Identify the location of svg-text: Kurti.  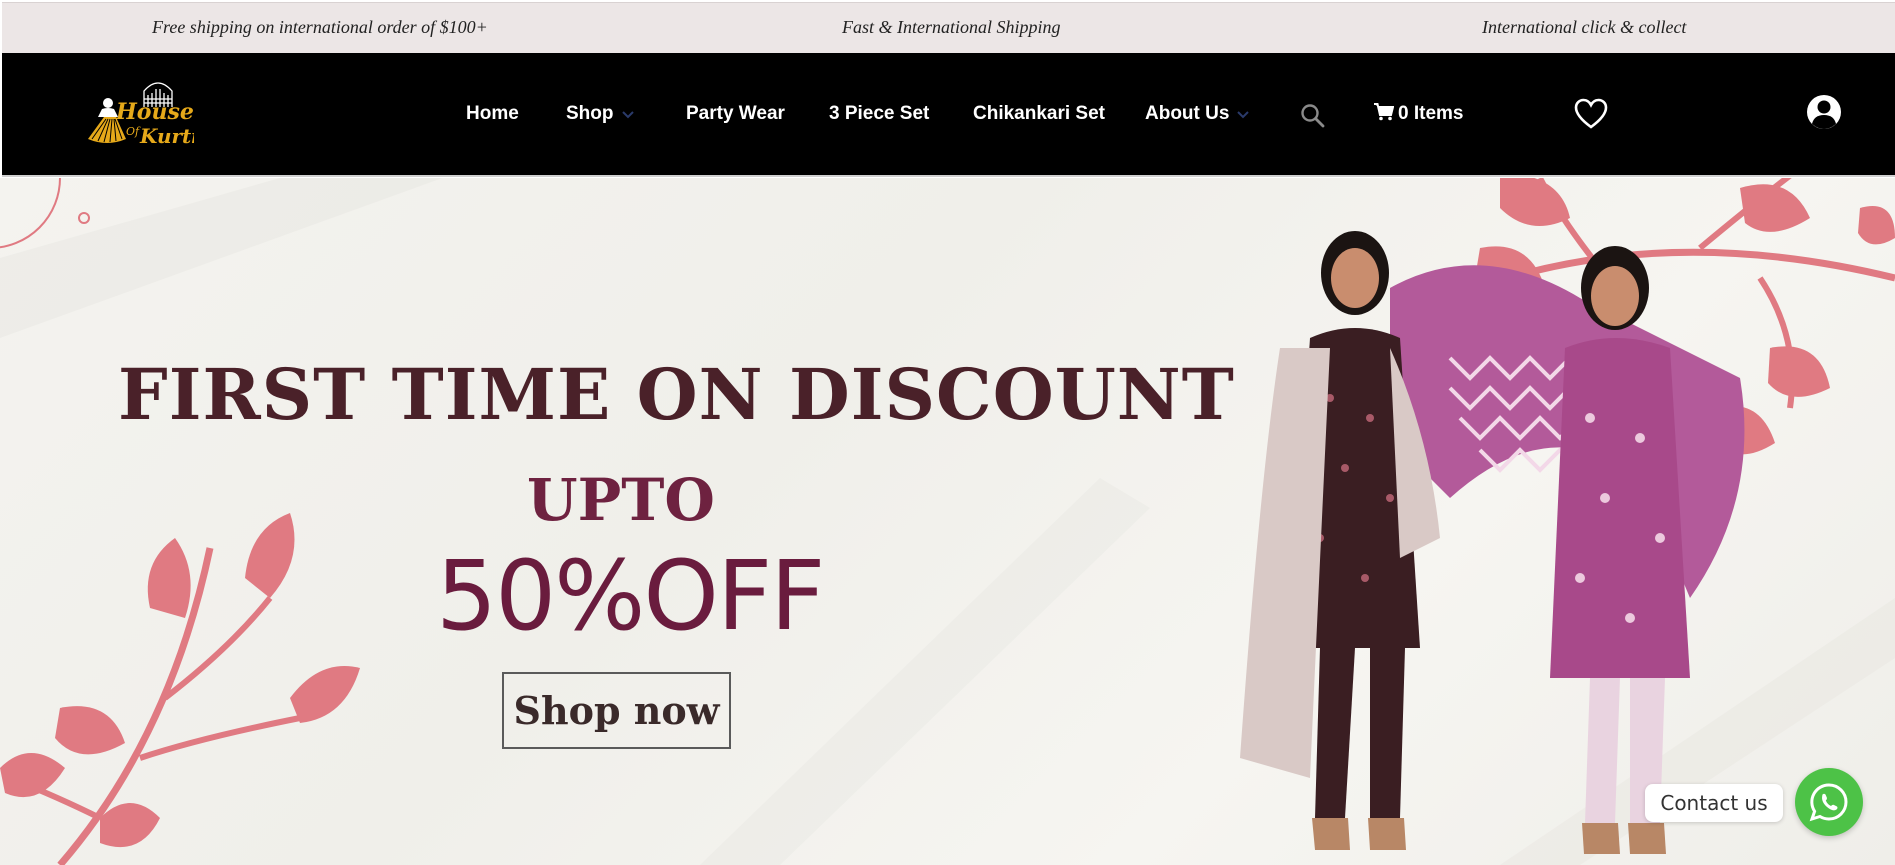
(166, 136).